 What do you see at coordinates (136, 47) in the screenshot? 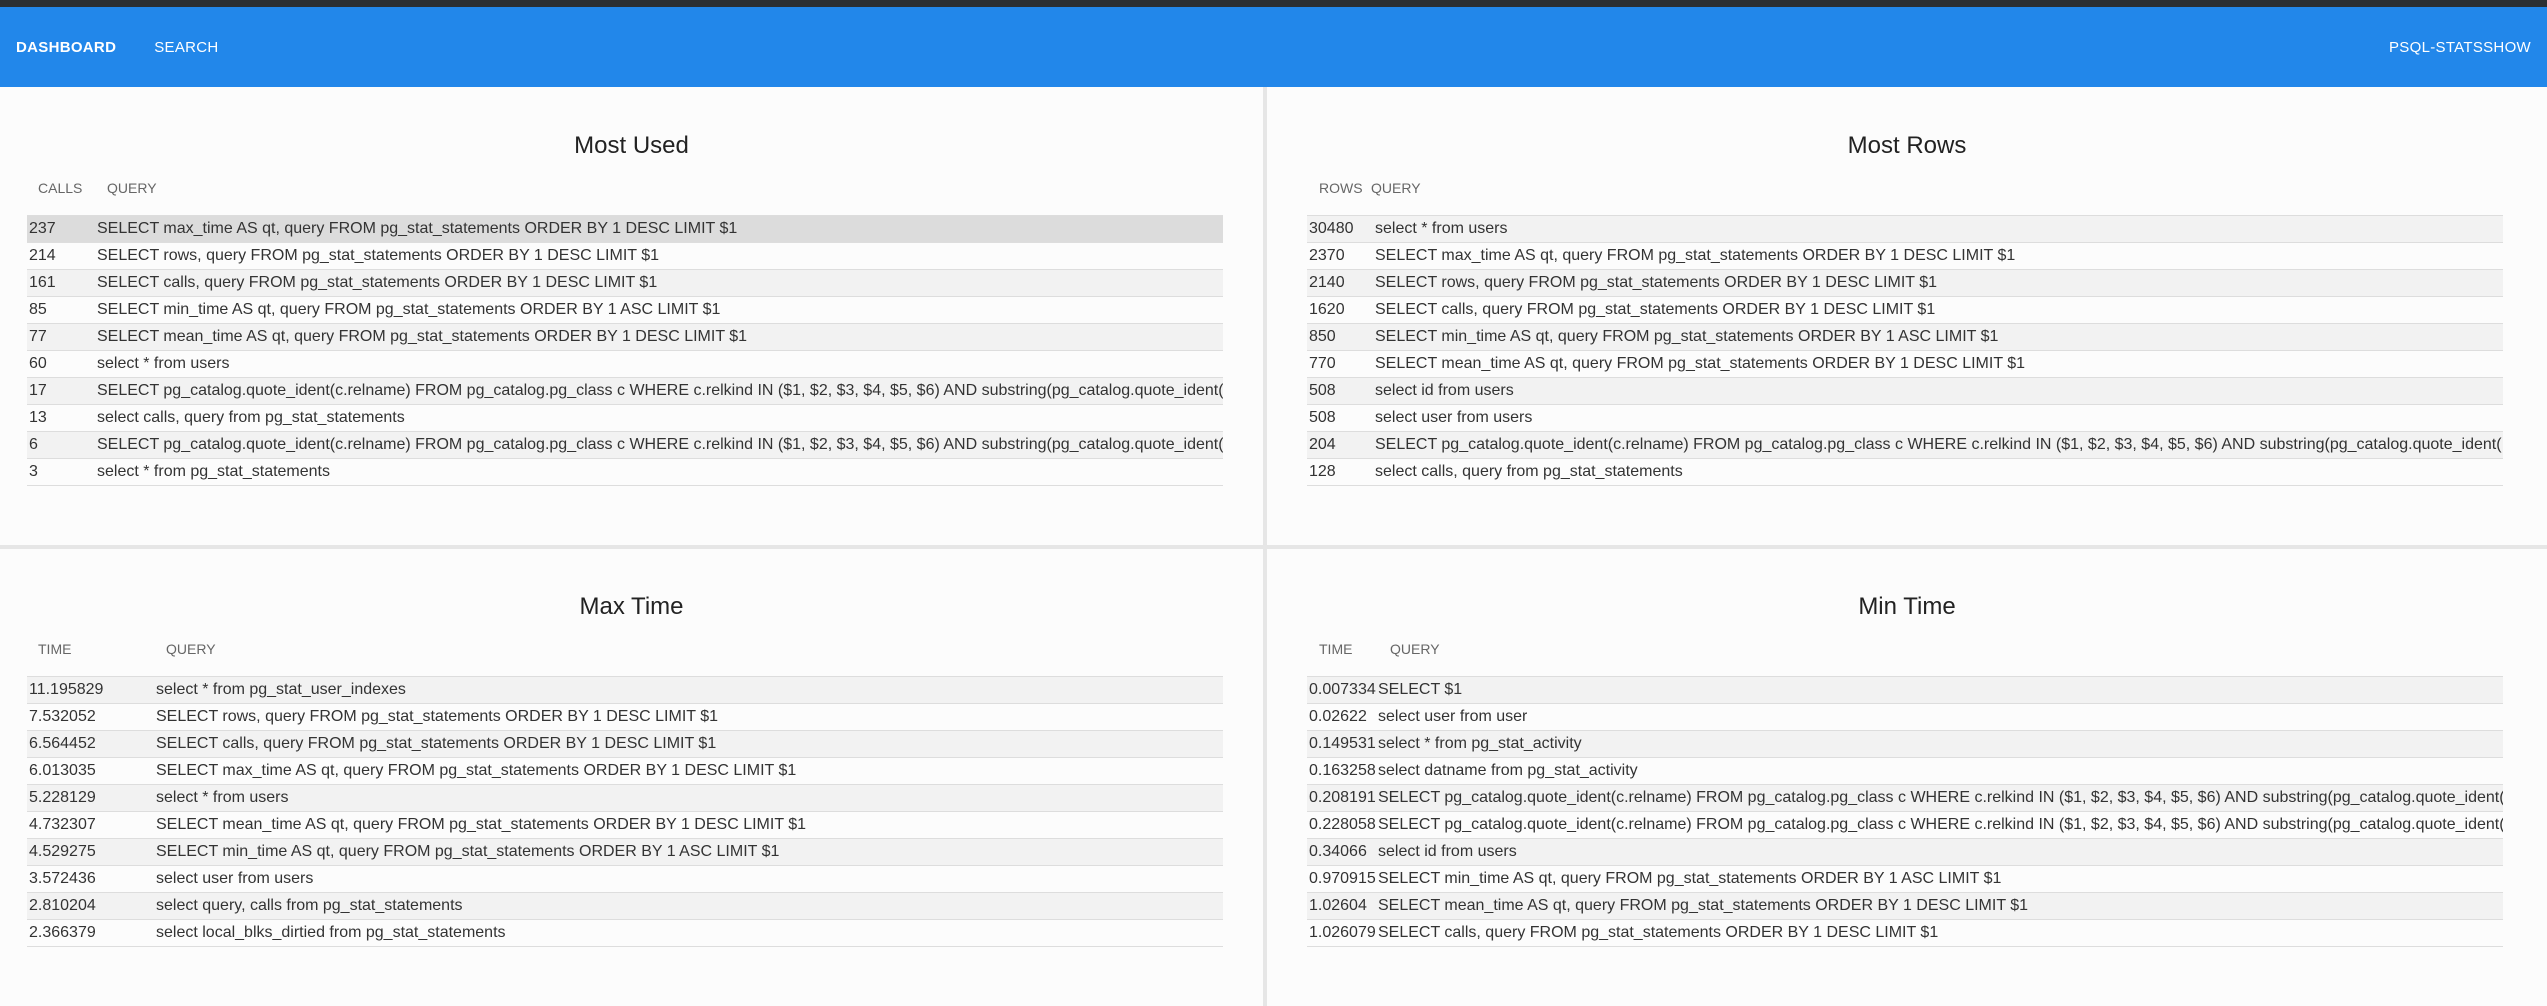
I see `nav-links: DASHBOARD SEARCH` at bounding box center [136, 47].